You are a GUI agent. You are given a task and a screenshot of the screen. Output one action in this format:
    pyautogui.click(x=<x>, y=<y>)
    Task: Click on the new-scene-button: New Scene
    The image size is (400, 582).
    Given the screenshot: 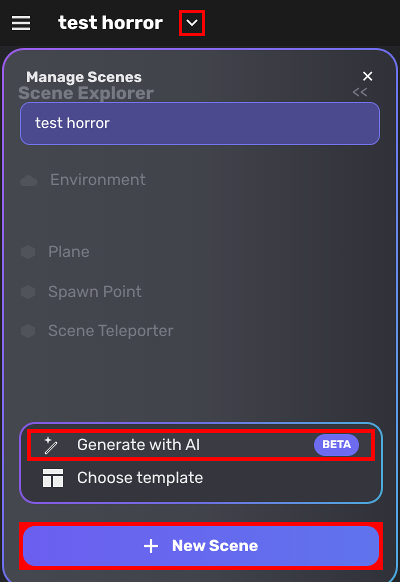 What is the action you would take?
    pyautogui.click(x=201, y=546)
    